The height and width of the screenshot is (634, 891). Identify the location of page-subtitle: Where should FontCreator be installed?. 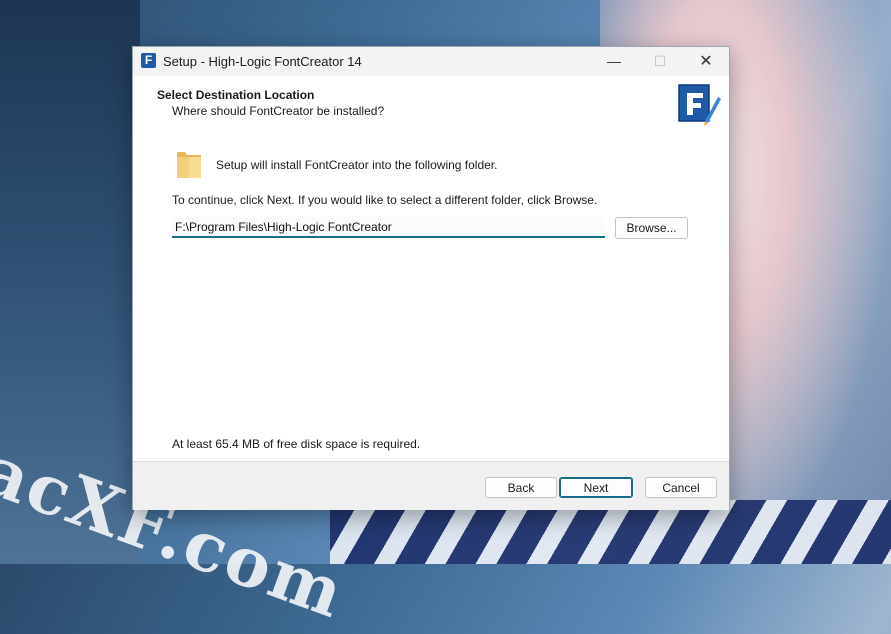
(278, 111).